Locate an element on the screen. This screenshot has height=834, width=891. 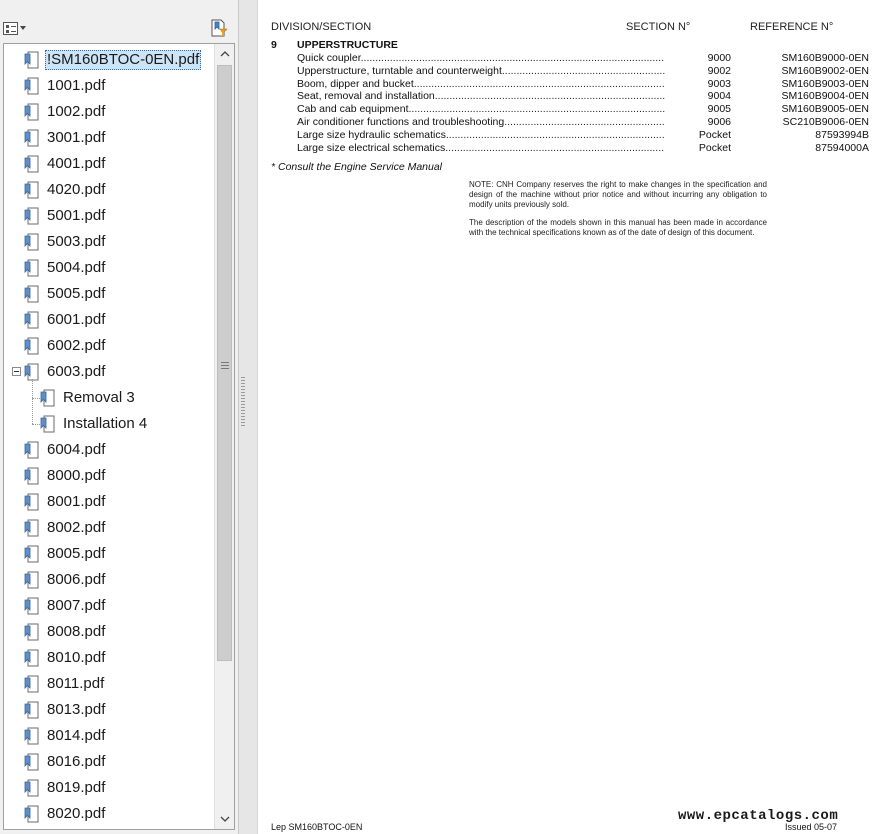
bookmark-label: 8011.pdf is located at coordinates (76, 683).